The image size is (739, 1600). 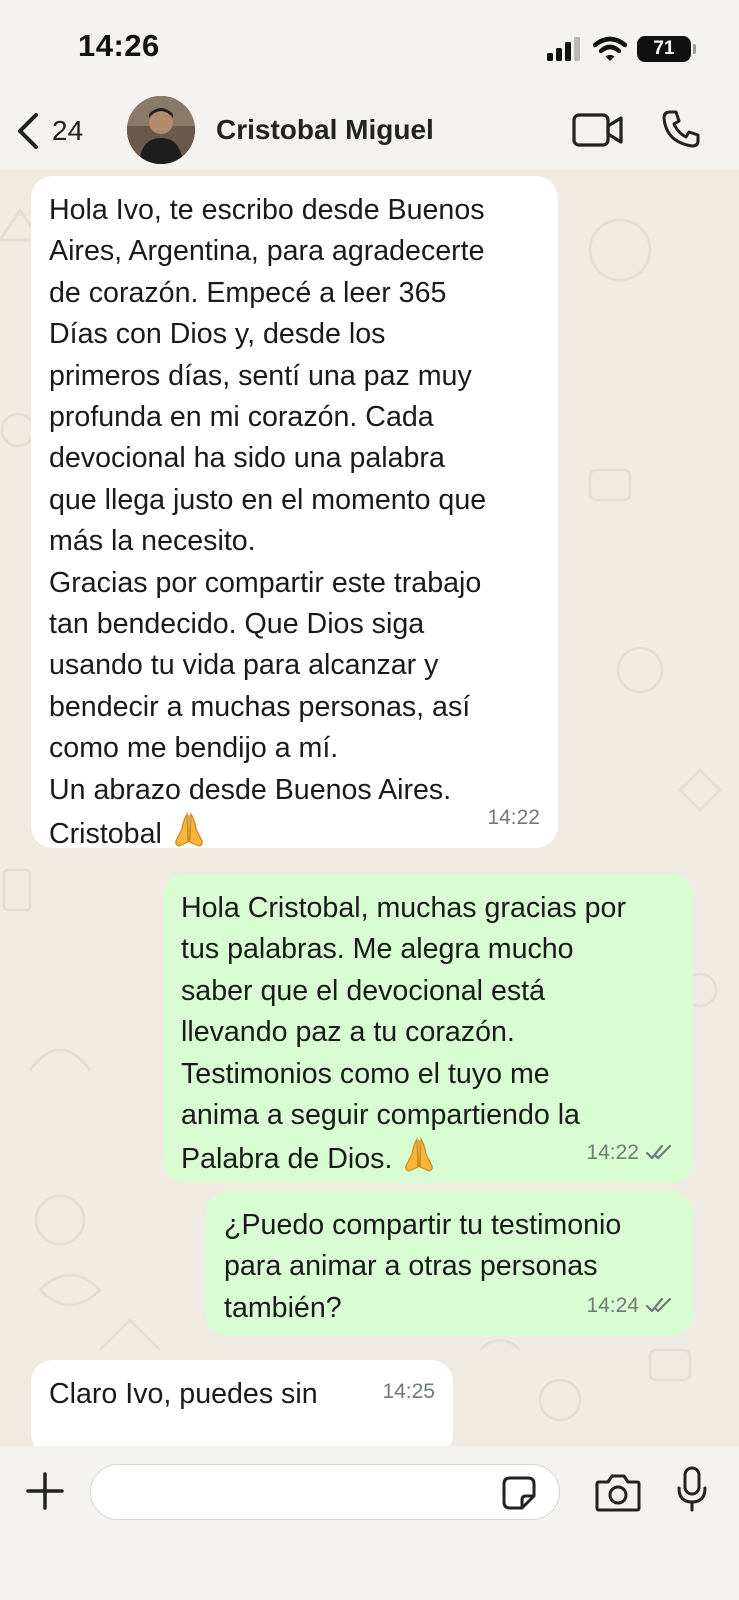 What do you see at coordinates (563, 49) in the screenshot?
I see `cellular-signal-icon` at bounding box center [563, 49].